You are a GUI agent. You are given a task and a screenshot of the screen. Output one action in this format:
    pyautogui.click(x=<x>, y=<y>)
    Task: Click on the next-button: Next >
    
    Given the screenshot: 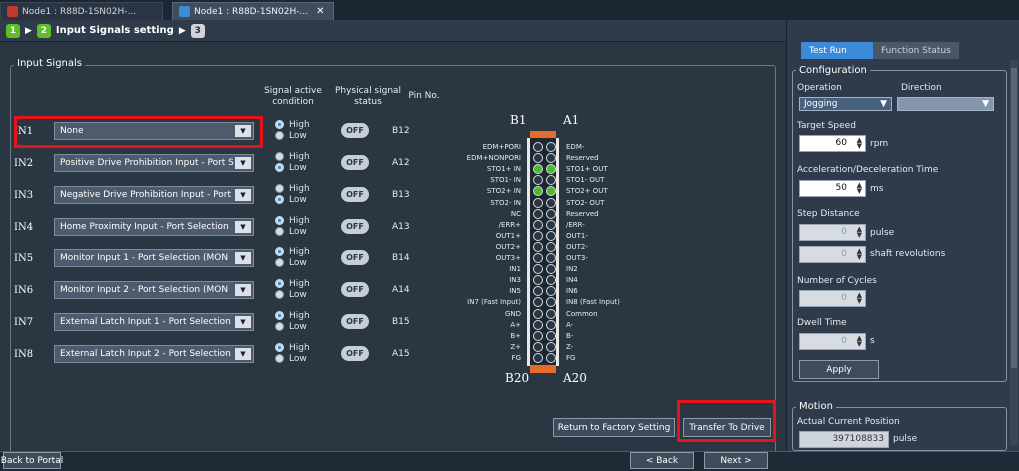 What is the action you would take?
    pyautogui.click(x=736, y=460)
    